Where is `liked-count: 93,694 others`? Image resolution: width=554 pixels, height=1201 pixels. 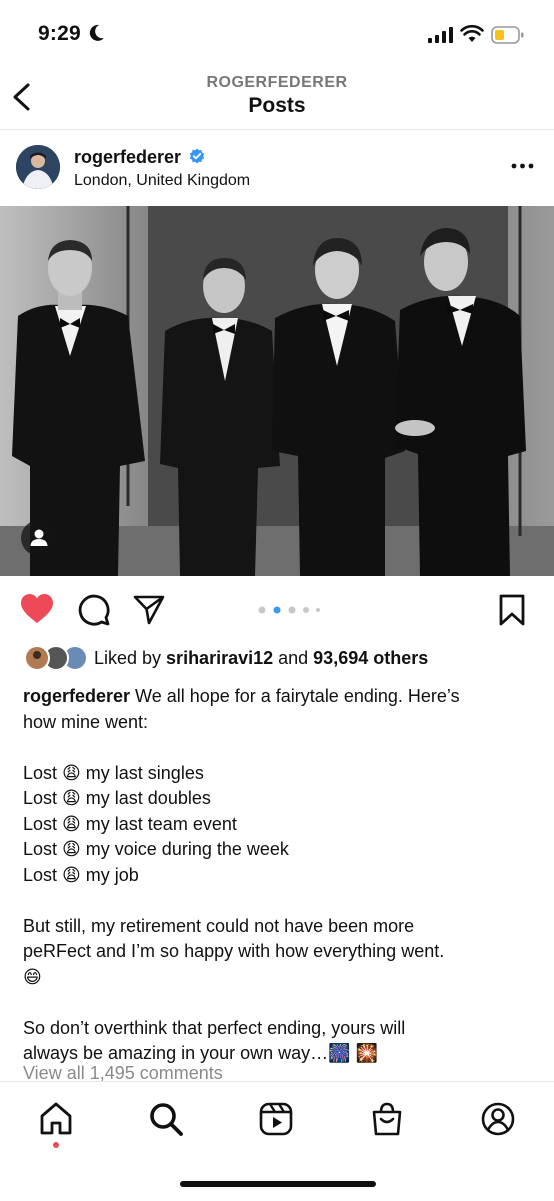 liked-count: 93,694 others is located at coordinates (370, 658).